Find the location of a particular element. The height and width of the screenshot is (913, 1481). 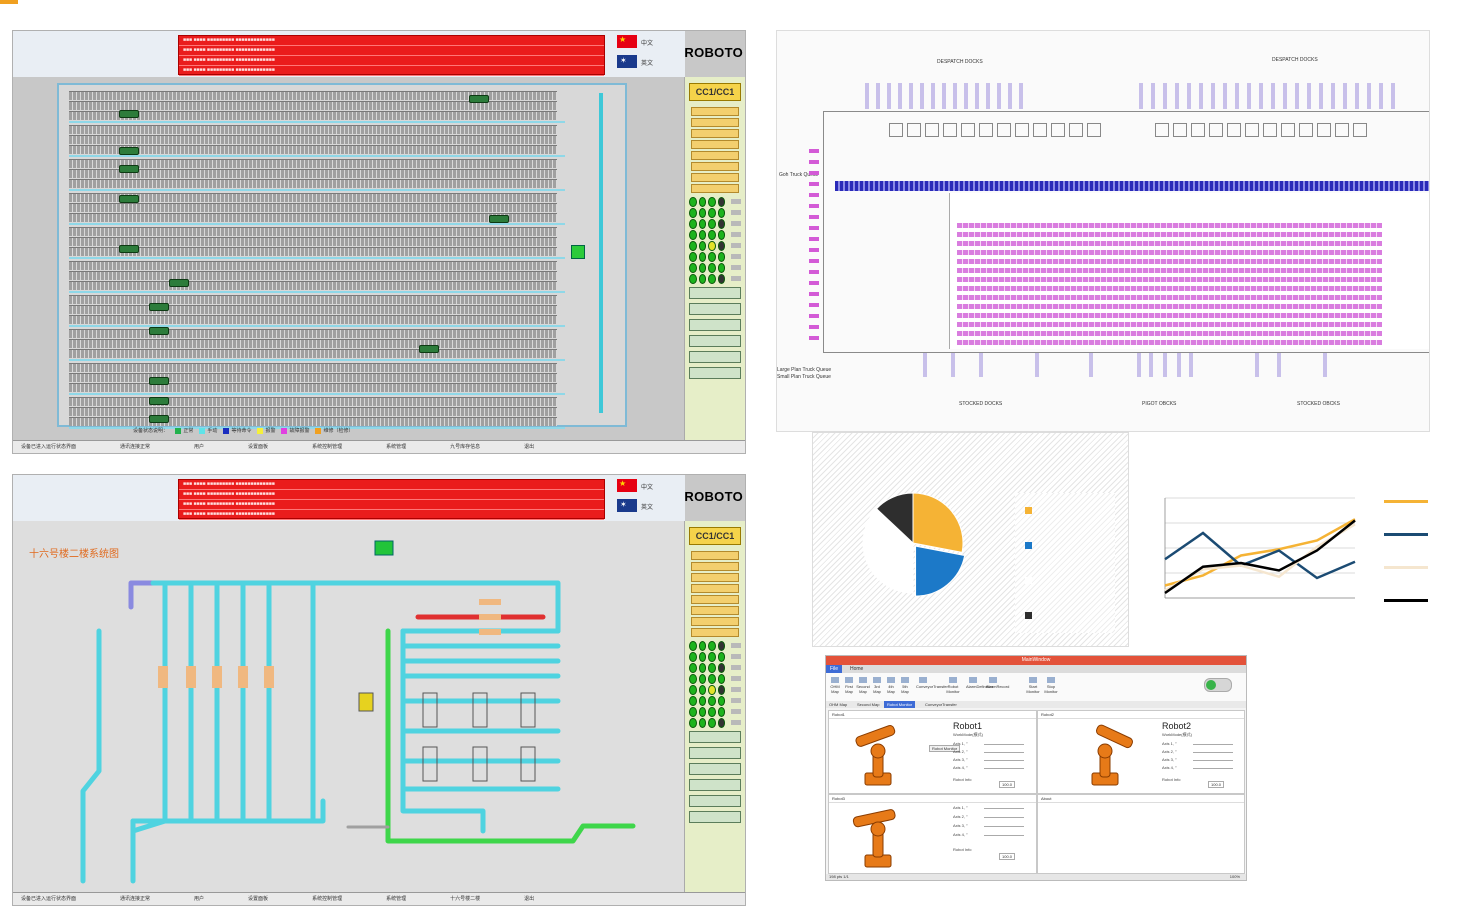

ribbon-button: First Map is located at coordinates (849, 685).